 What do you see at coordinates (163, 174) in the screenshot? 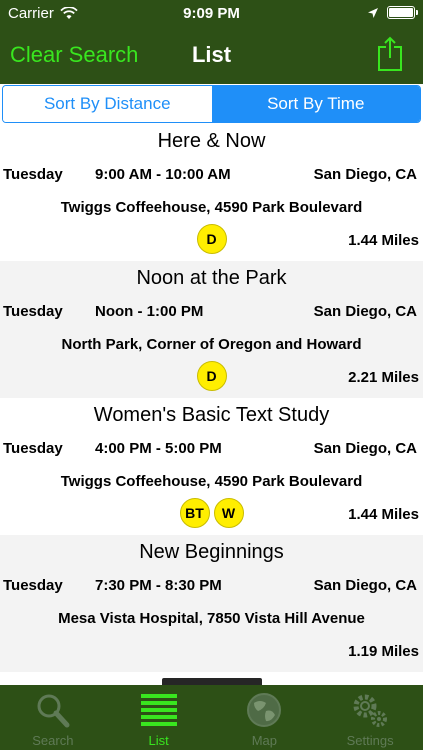
I see `meeting-hours: 9:00 AM - 10:00 AM` at bounding box center [163, 174].